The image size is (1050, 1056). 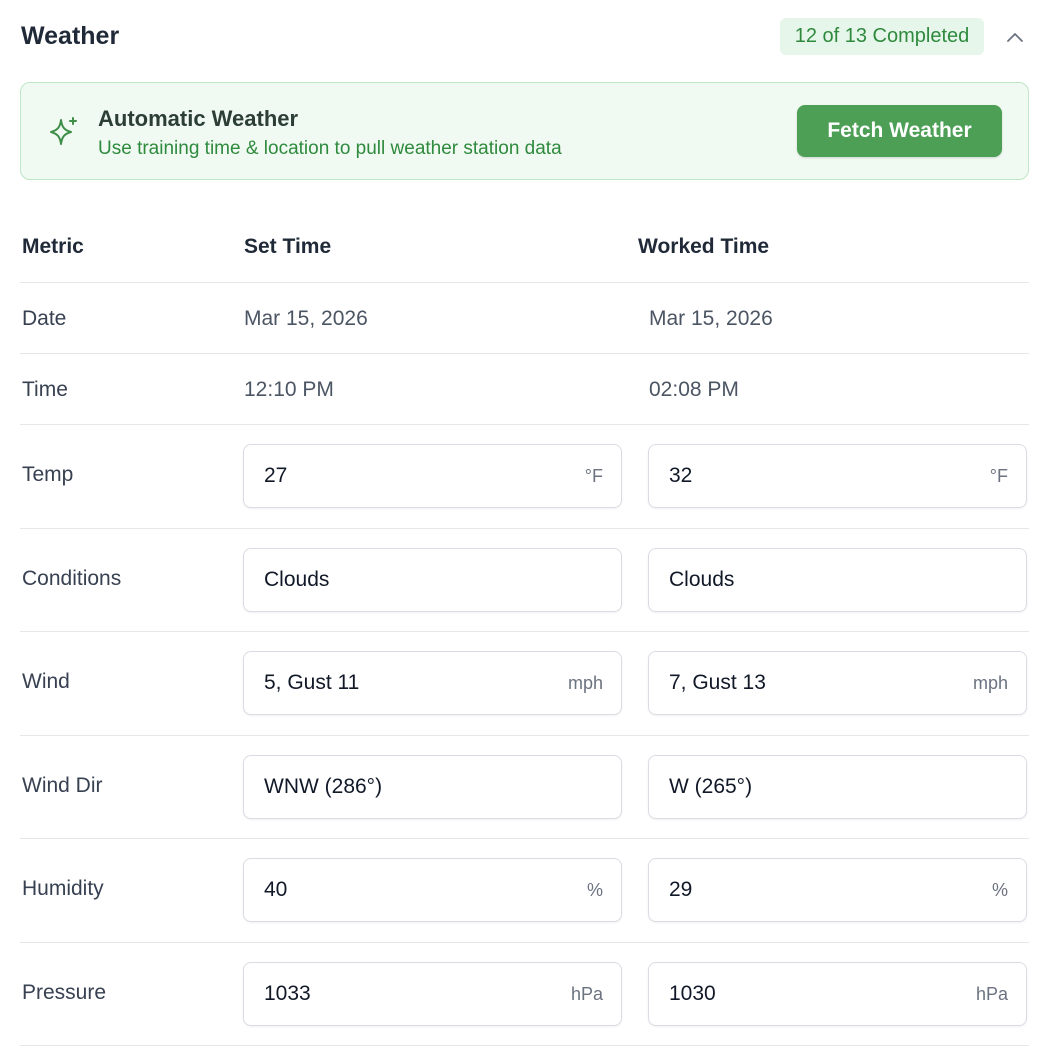 I want to click on table-row-wind: Wind 5, Gust 11 mph 7, Gust 13 mph, so click(x=524, y=684).